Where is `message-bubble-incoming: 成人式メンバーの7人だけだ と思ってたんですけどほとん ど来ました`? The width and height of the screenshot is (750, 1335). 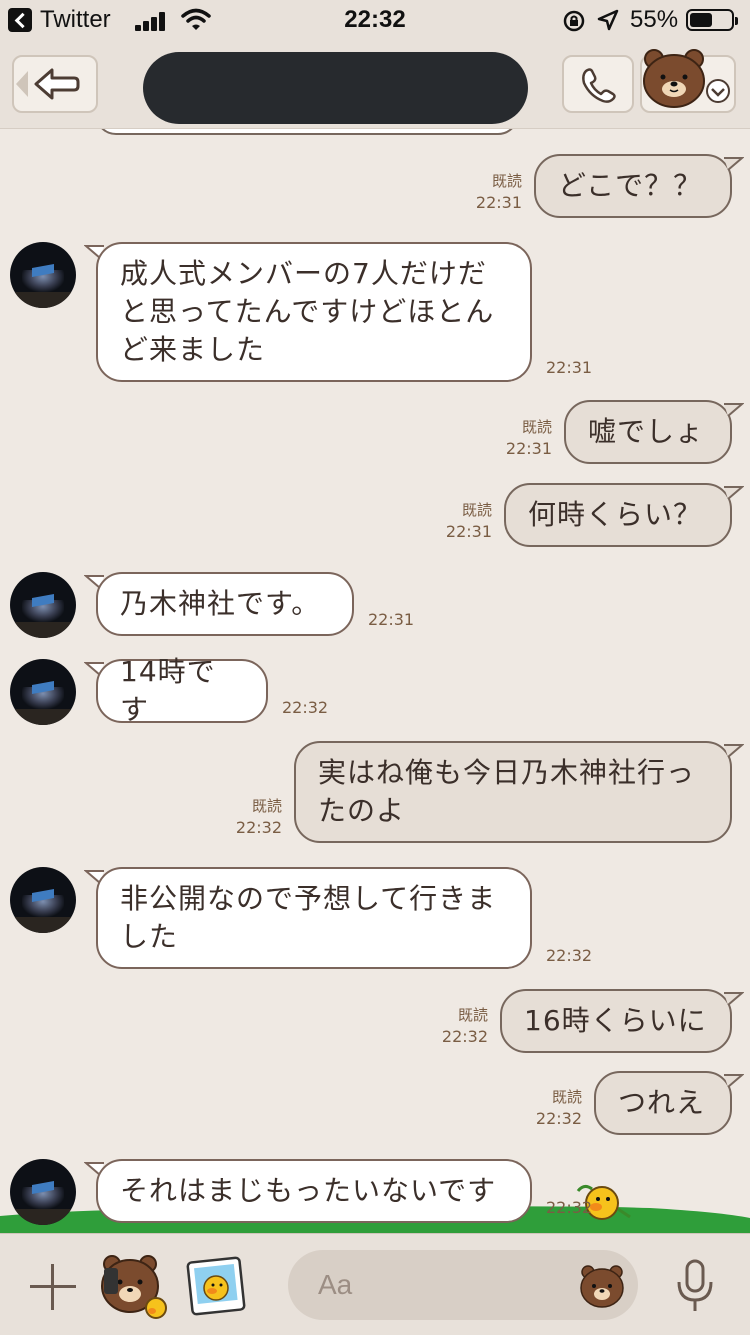 message-bubble-incoming: 成人式メンバーの7人だけだ と思ってたんですけどほとん ど来ました is located at coordinates (314, 312).